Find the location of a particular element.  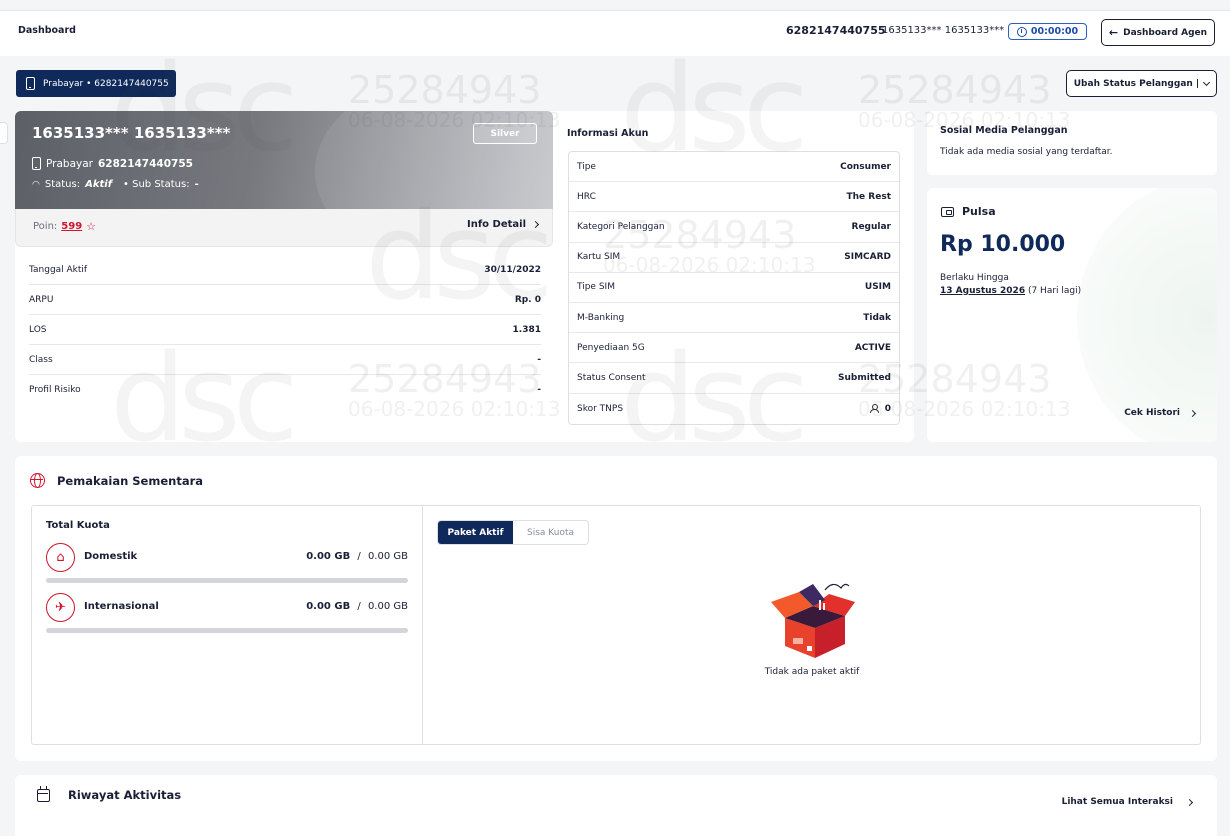

total-quota-title: Total Kuota is located at coordinates (78, 525).